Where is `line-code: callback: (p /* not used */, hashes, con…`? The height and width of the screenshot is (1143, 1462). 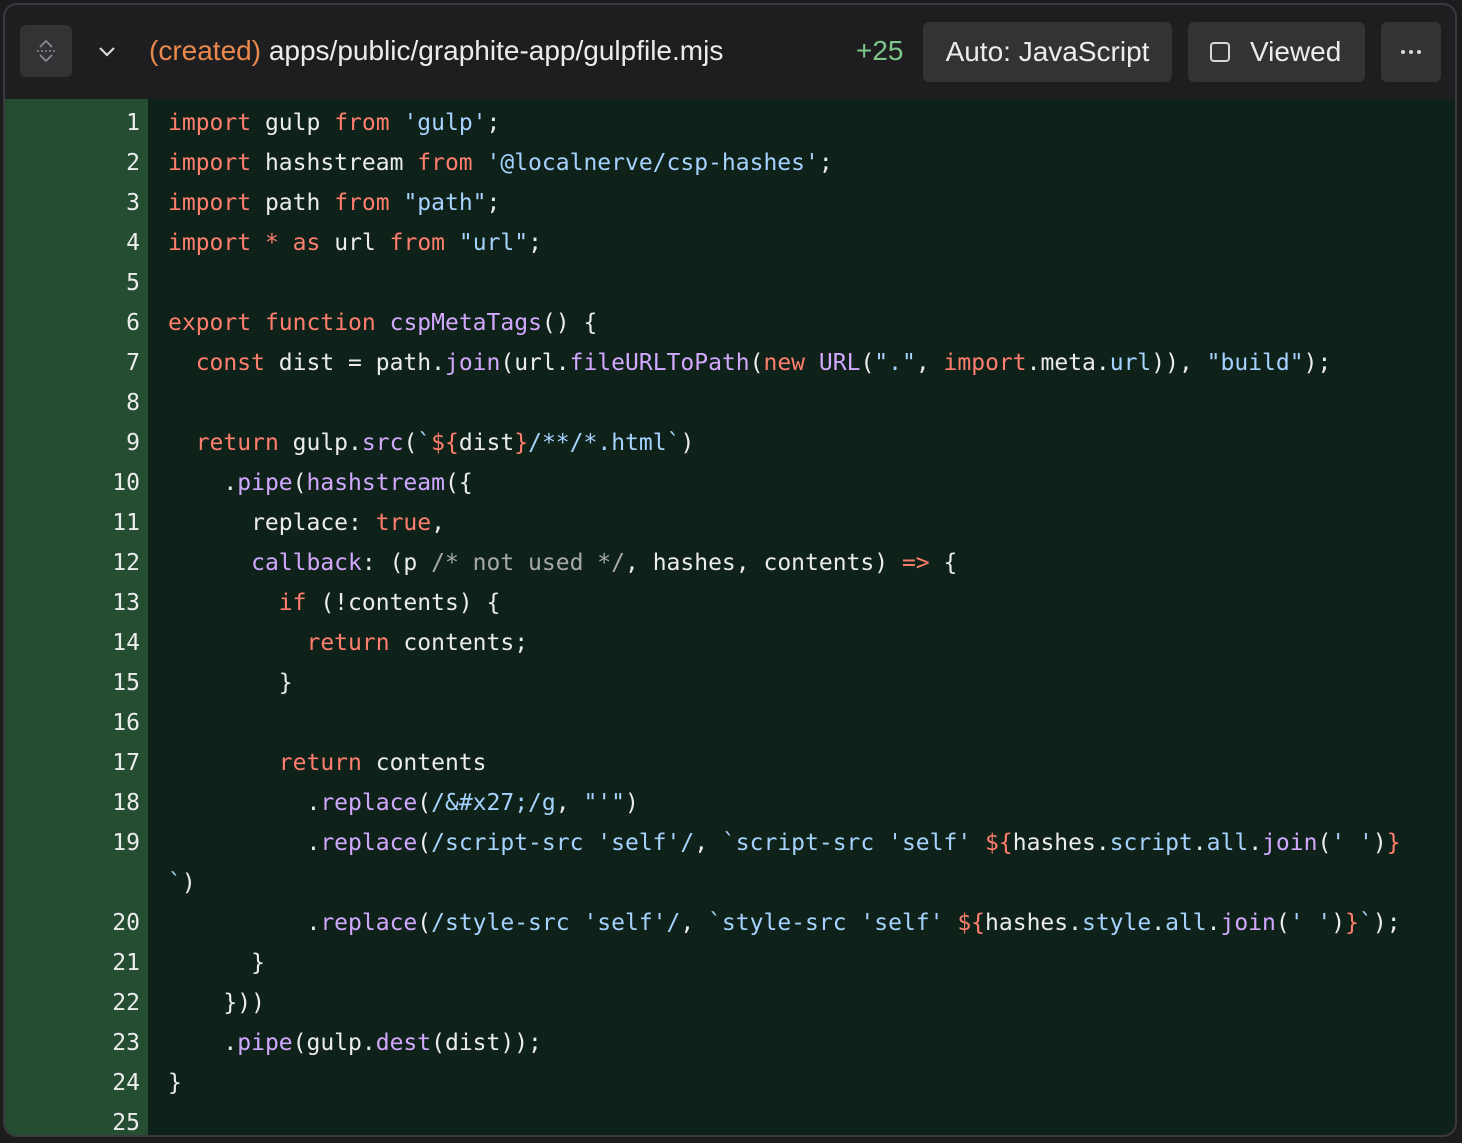 line-code: callback: (p /* not used */, hashes, con… is located at coordinates (562, 563).